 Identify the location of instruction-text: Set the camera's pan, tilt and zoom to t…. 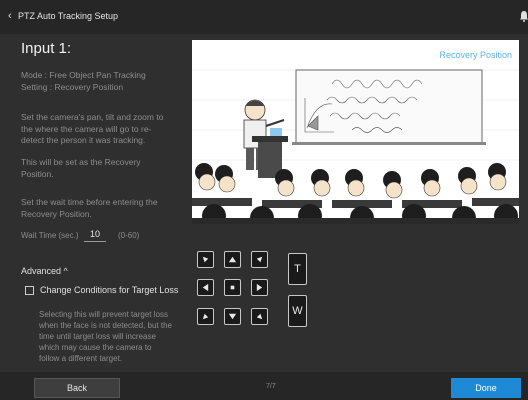
(92, 128).